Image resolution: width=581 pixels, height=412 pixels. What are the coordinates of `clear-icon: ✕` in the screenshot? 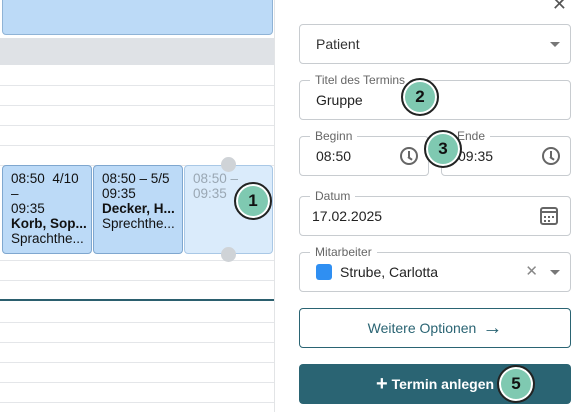 It's located at (531, 271).